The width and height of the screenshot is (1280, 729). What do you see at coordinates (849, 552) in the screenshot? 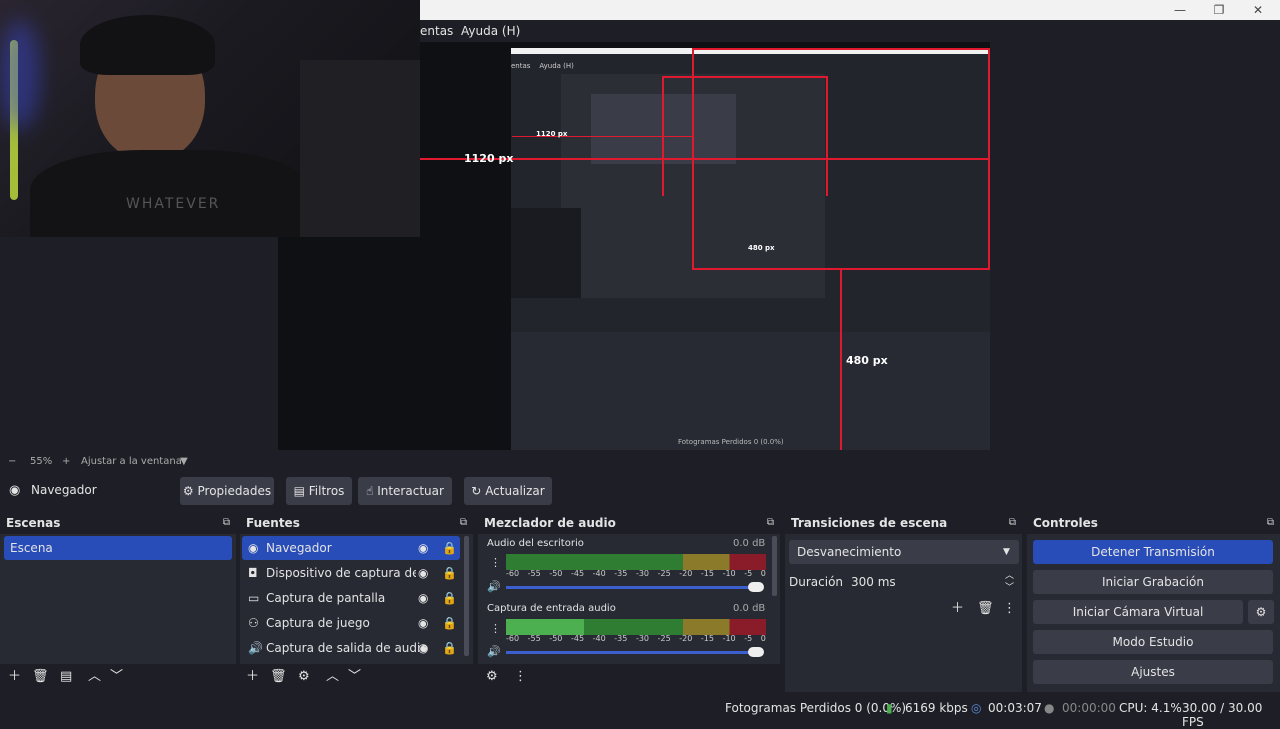
I see `transition-selected: Desvanecimiento` at bounding box center [849, 552].